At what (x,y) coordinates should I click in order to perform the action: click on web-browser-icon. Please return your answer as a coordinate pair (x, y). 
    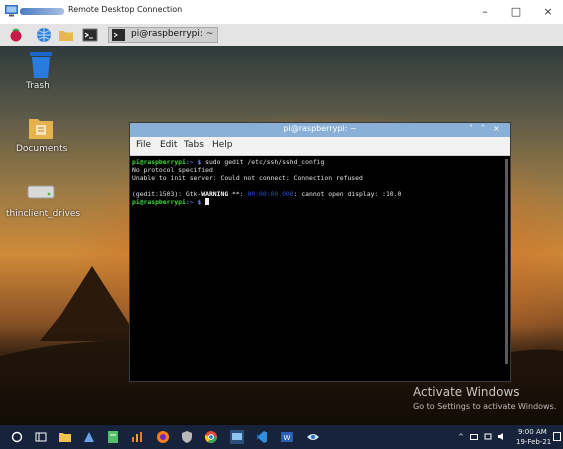
    Looking at the image, I should click on (44, 35).